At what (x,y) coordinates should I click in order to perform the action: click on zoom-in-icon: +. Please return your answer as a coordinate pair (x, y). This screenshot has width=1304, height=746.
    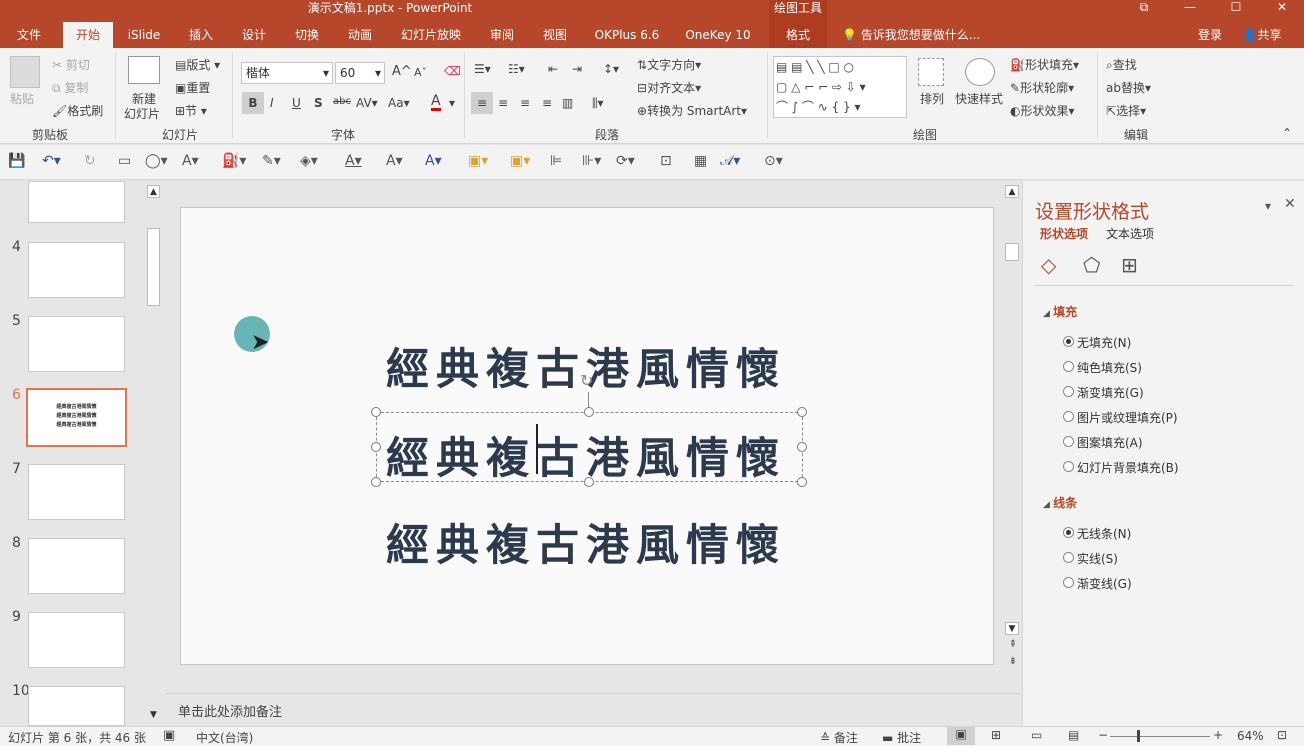
    Looking at the image, I should click on (1218, 735).